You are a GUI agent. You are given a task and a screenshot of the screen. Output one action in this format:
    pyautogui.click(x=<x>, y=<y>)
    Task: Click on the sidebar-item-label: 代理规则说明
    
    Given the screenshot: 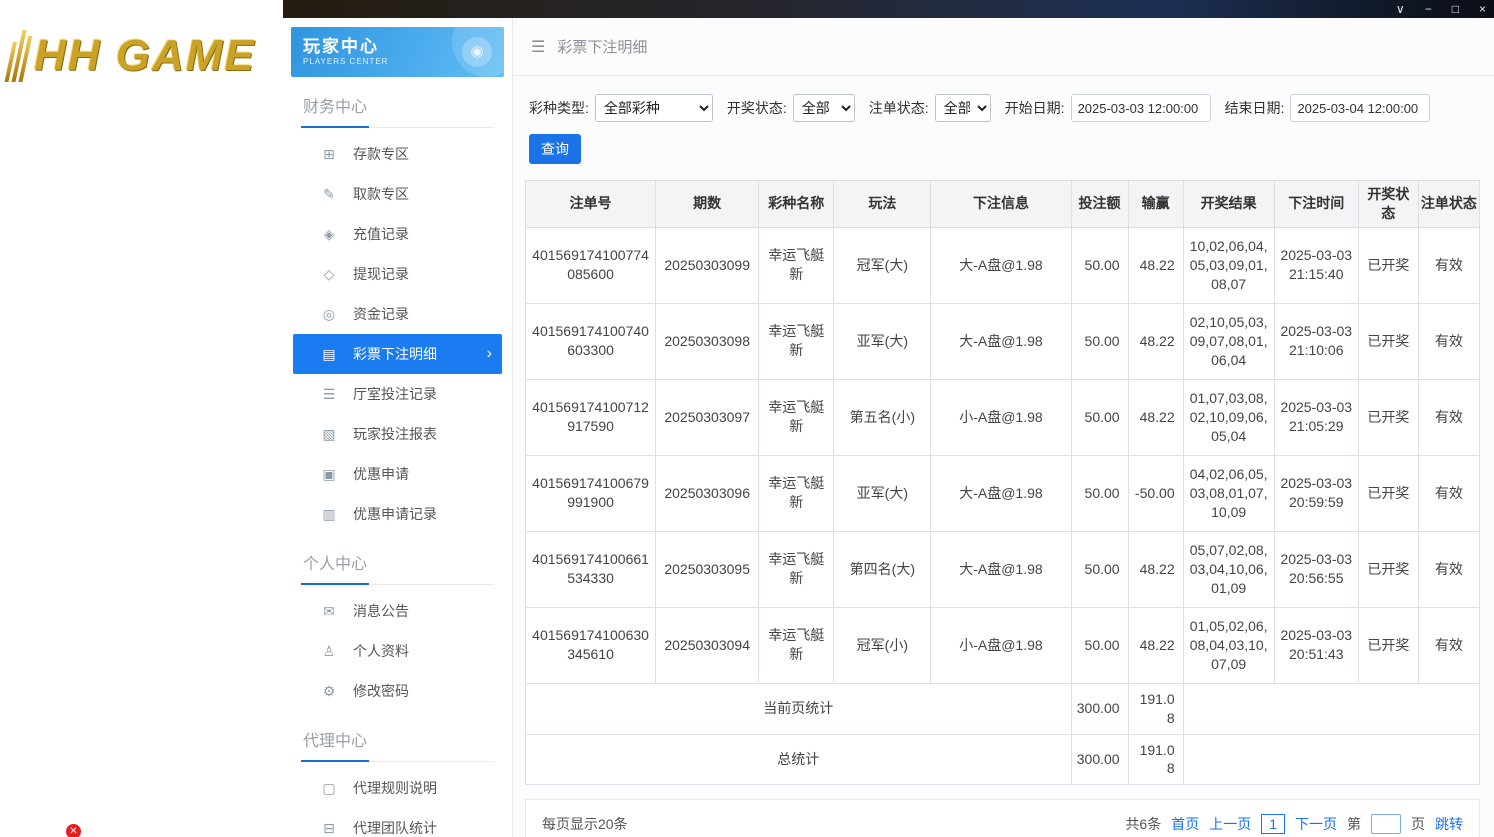 What is the action you would take?
    pyautogui.click(x=395, y=788)
    